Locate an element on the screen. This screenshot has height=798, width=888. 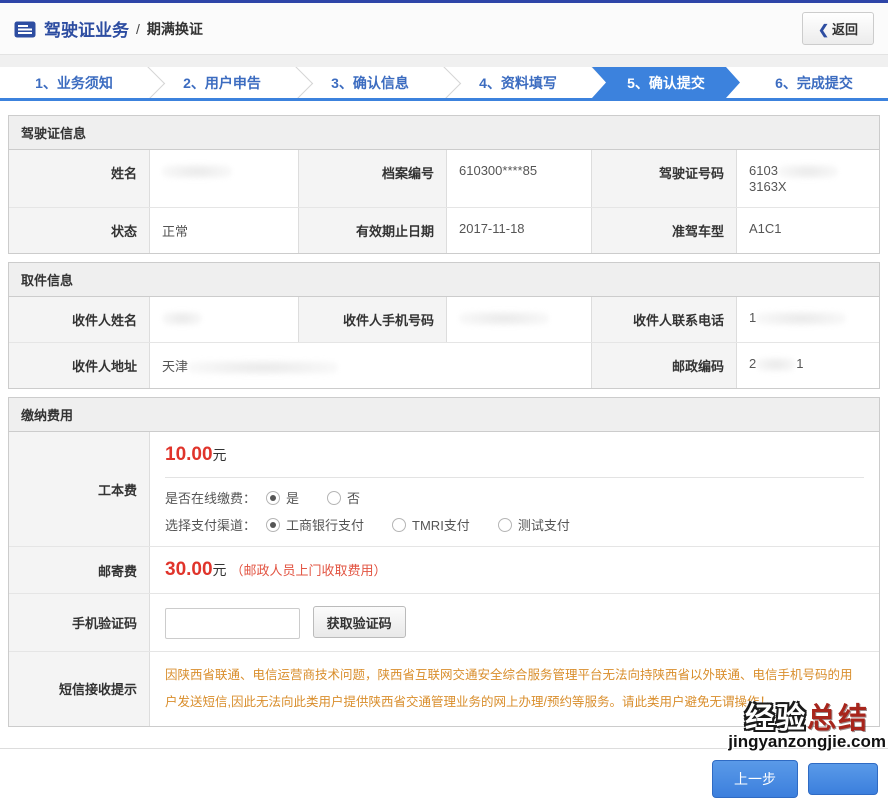
zip-code-value: 21 is located at coordinates (808, 366).